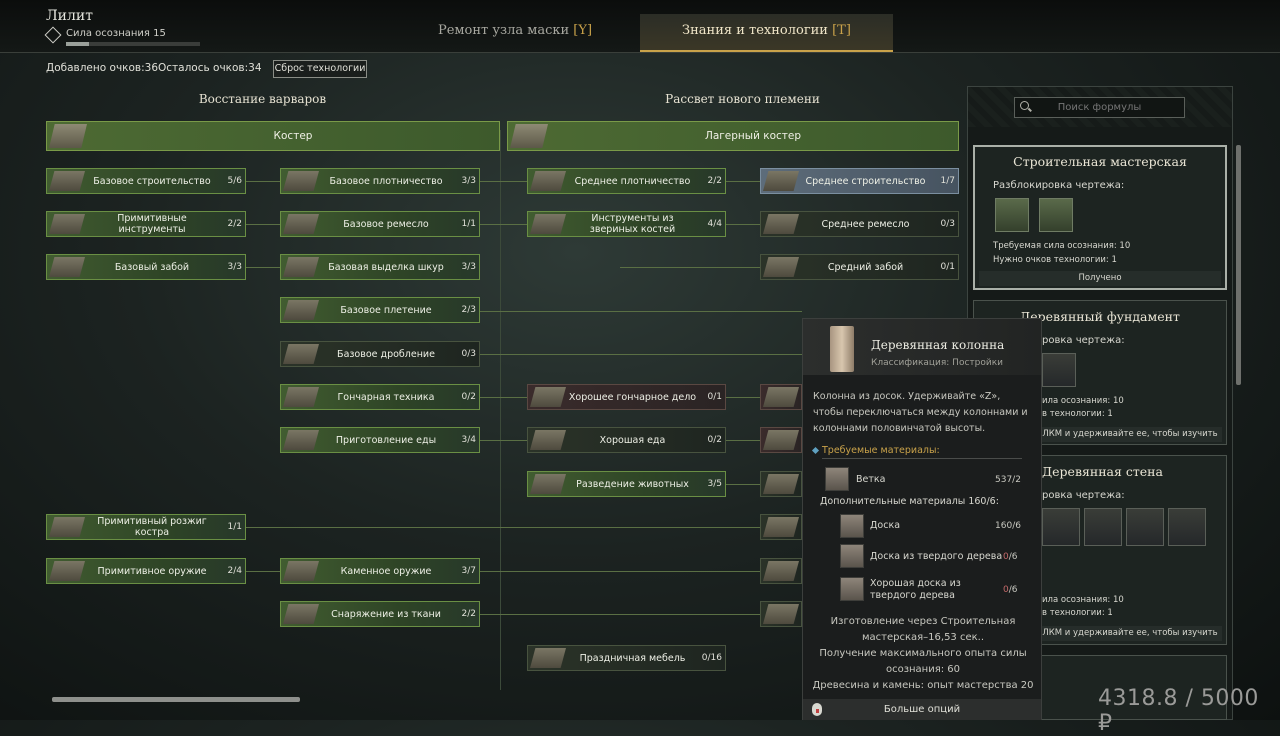 The height and width of the screenshot is (736, 1280). I want to click on card-hint: ЛКМ и удерживайте ее, чтобы изучить, so click(1130, 633).